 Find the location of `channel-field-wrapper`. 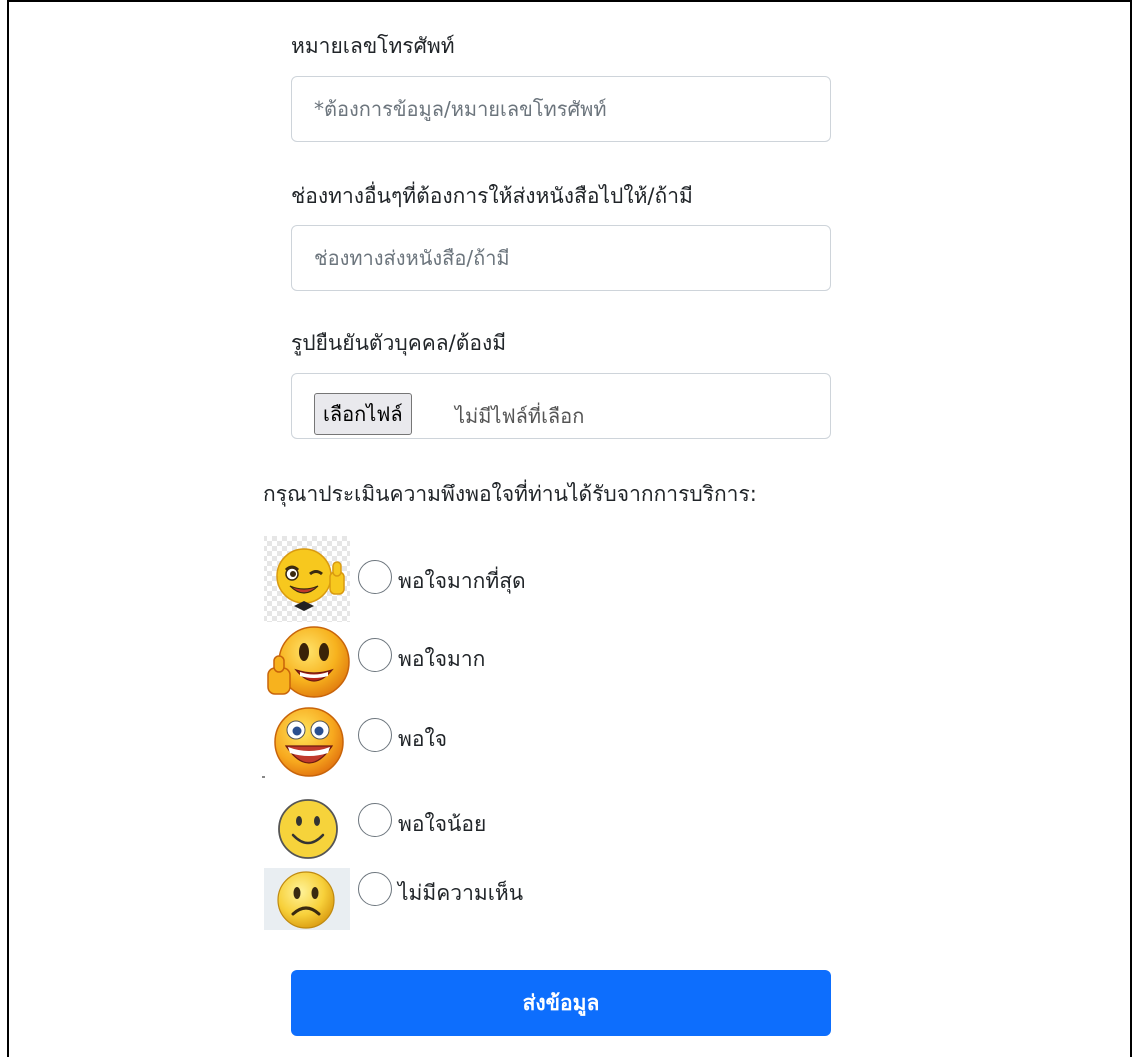

channel-field-wrapper is located at coordinates (561, 258).